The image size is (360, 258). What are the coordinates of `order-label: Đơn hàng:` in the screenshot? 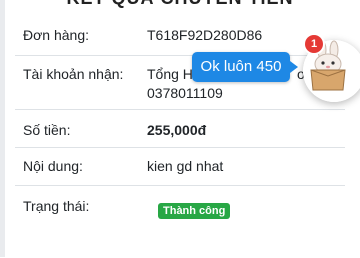 It's located at (56, 35).